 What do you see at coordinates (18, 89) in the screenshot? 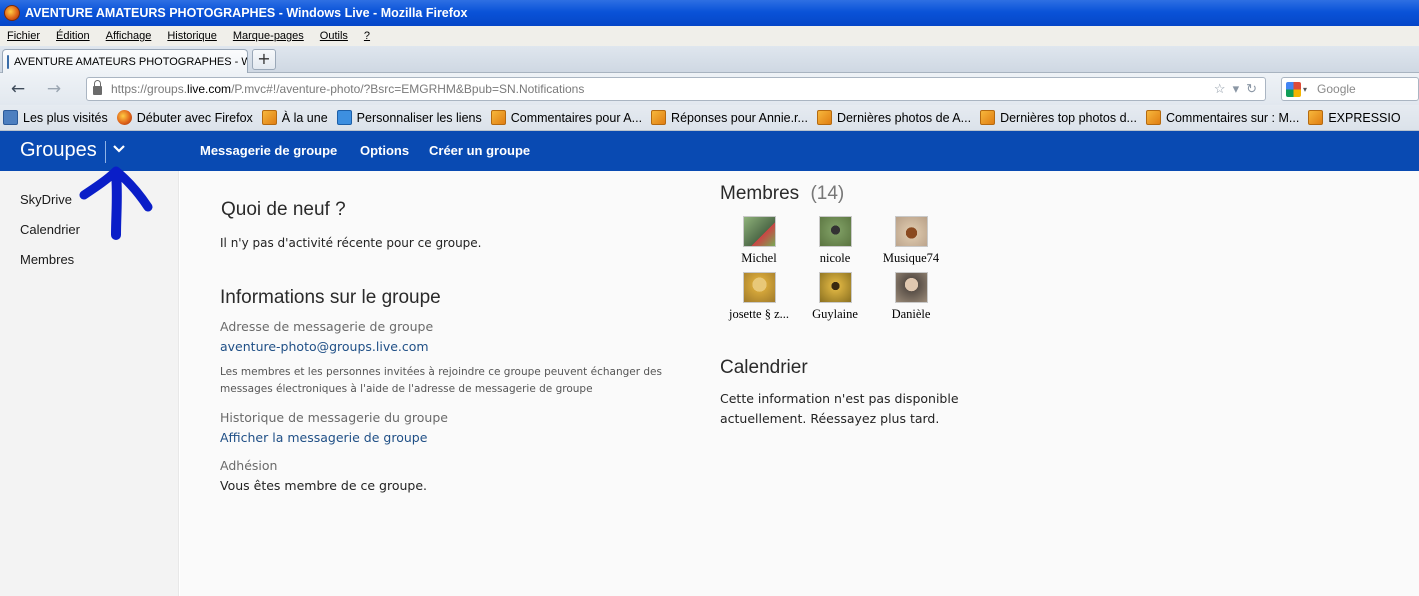
I see `back-arrow-icon: ←` at bounding box center [18, 89].